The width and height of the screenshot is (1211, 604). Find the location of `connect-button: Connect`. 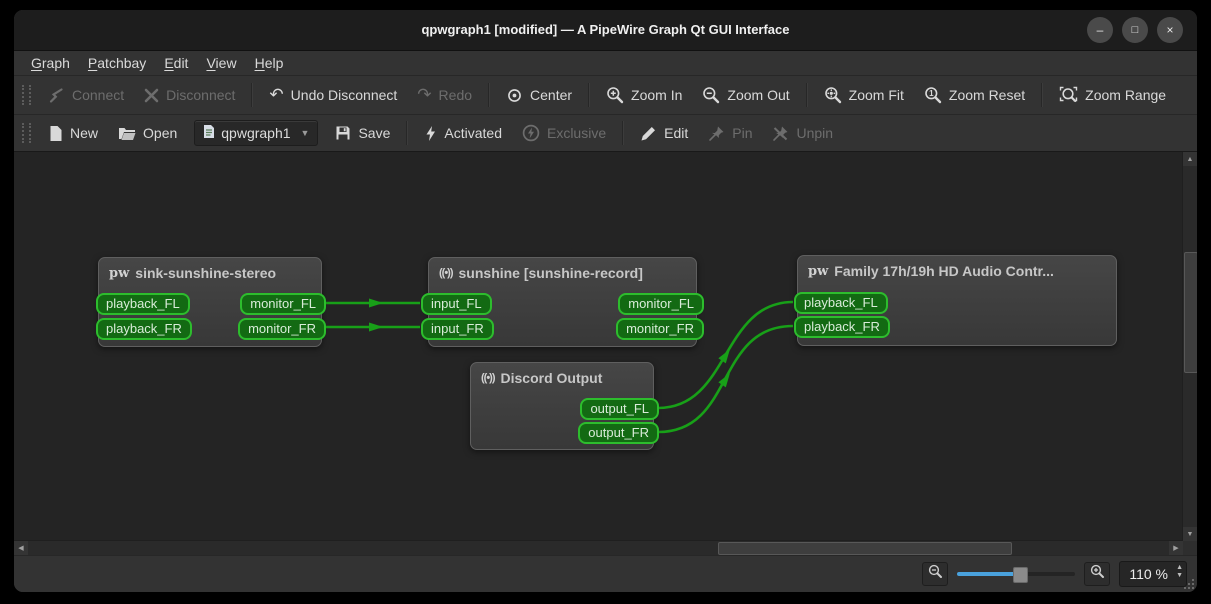

connect-button: Connect is located at coordinates (86, 95).